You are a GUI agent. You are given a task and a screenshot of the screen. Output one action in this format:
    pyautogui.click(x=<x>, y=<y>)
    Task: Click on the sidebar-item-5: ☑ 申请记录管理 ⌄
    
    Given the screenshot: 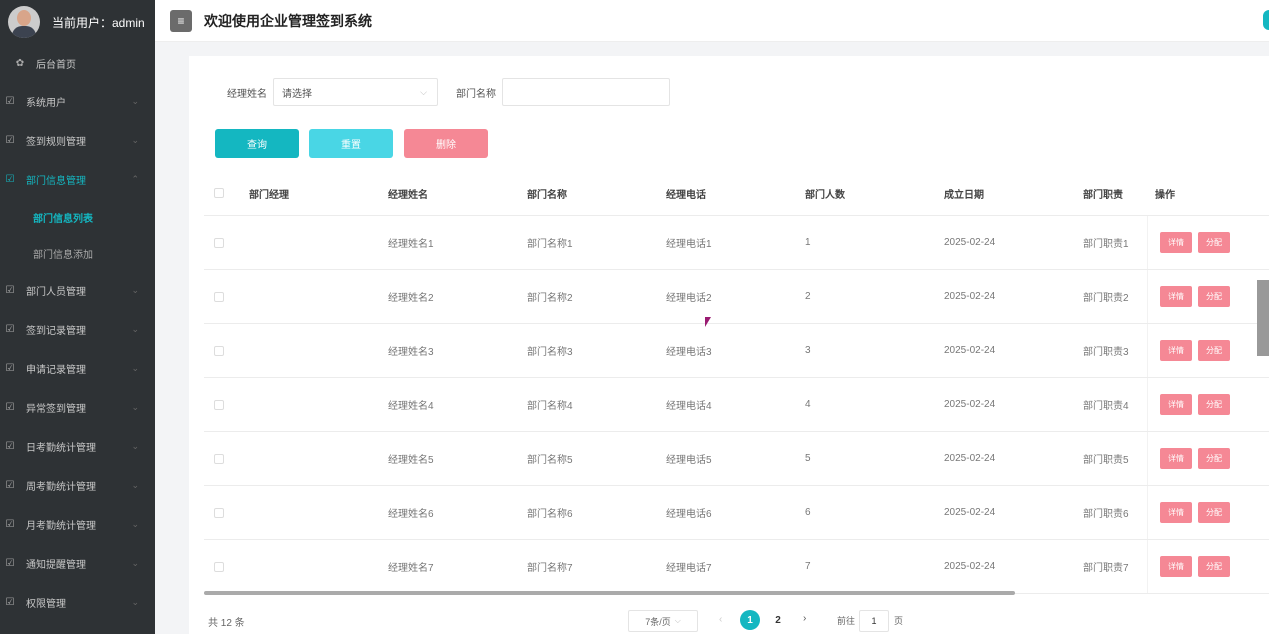 What is the action you would take?
    pyautogui.click(x=77, y=368)
    